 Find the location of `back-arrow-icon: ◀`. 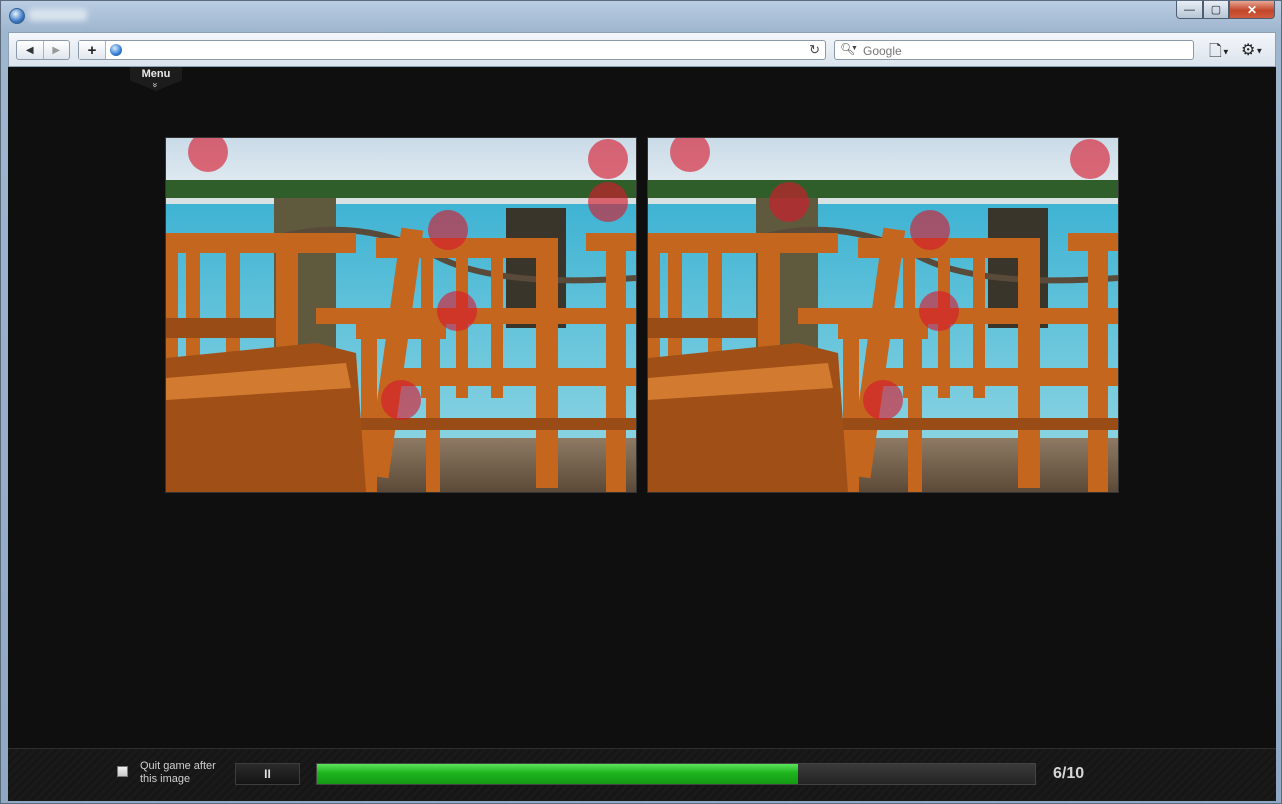

back-arrow-icon: ◀ is located at coordinates (29, 50).